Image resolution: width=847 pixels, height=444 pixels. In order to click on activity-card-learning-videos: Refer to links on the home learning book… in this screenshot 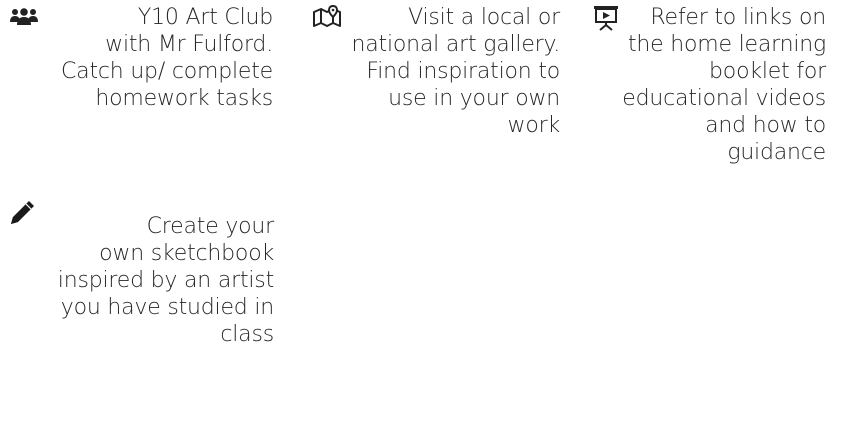, I will do `click(709, 85)`.